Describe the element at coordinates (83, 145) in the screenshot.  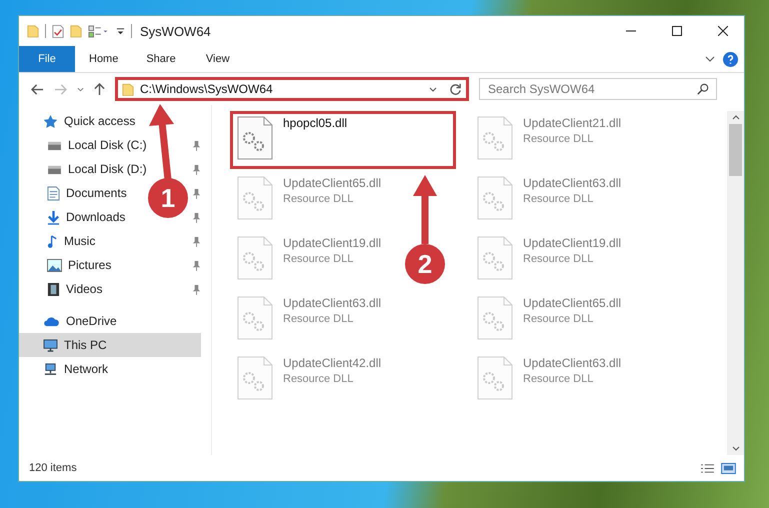
I see `sidebar-item: Local Disk (C:)` at that location.